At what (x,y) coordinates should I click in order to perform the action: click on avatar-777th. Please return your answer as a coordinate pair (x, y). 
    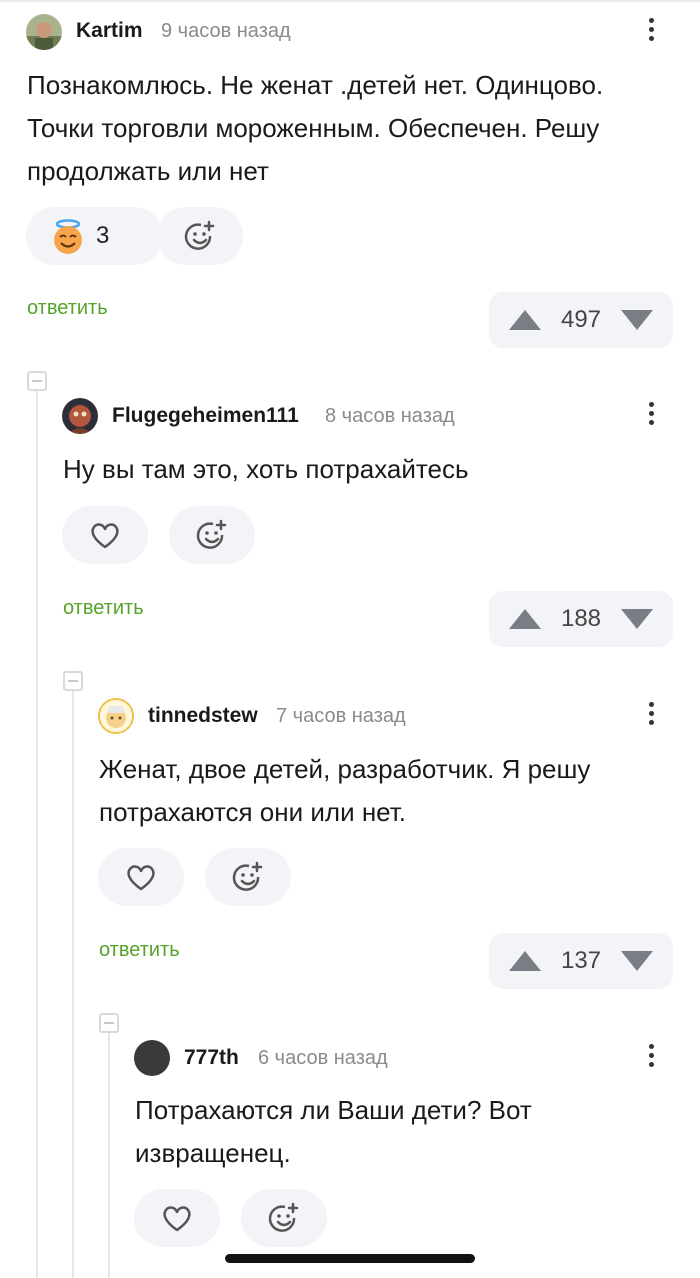
    Looking at the image, I should click on (152, 1058).